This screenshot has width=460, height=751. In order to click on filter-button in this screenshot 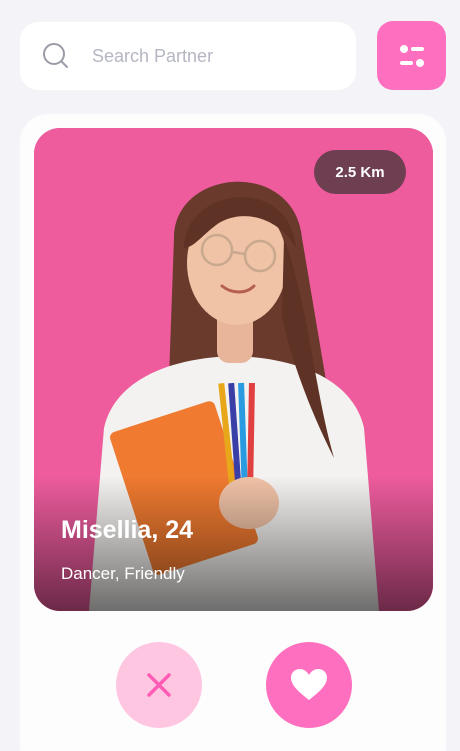, I will do `click(411, 55)`.